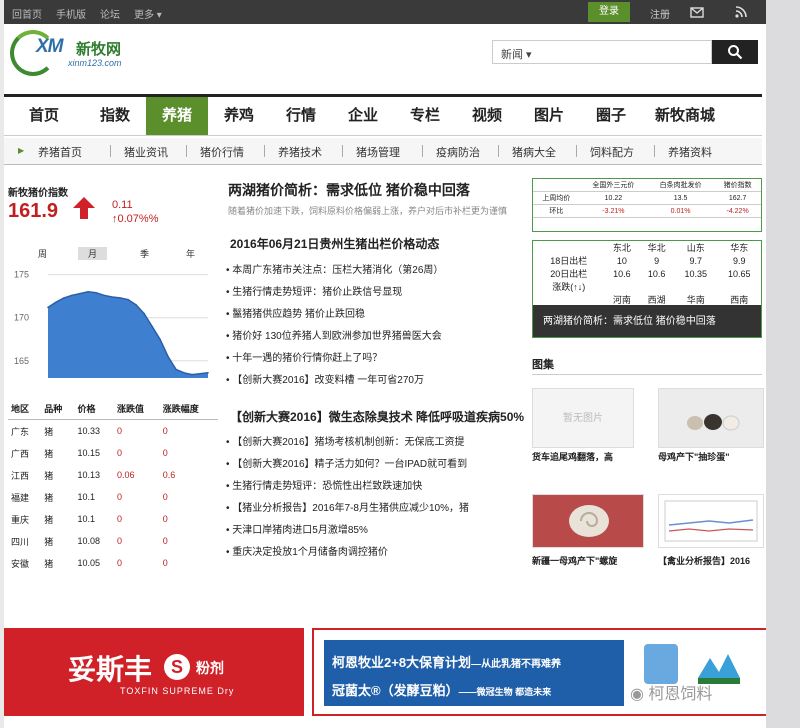 This screenshot has width=800, height=728. Describe the element at coordinates (60, 152) in the screenshot. I see `subnav-item: 养猪首页` at that location.